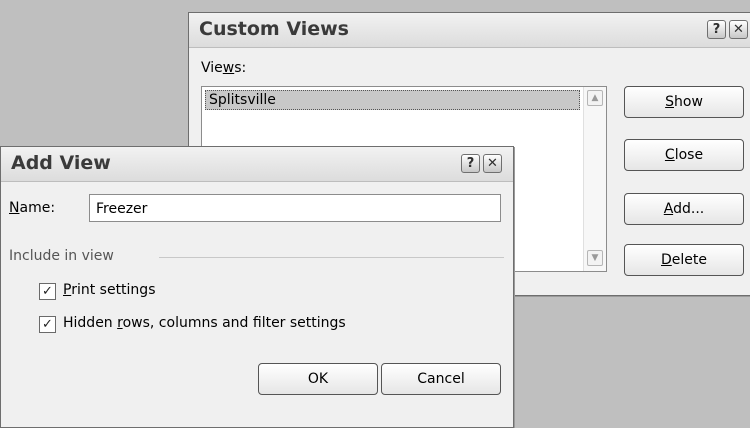 Image resolution: width=750 pixels, height=428 pixels. What do you see at coordinates (274, 29) in the screenshot?
I see `custom-views-title: Custom Views` at bounding box center [274, 29].